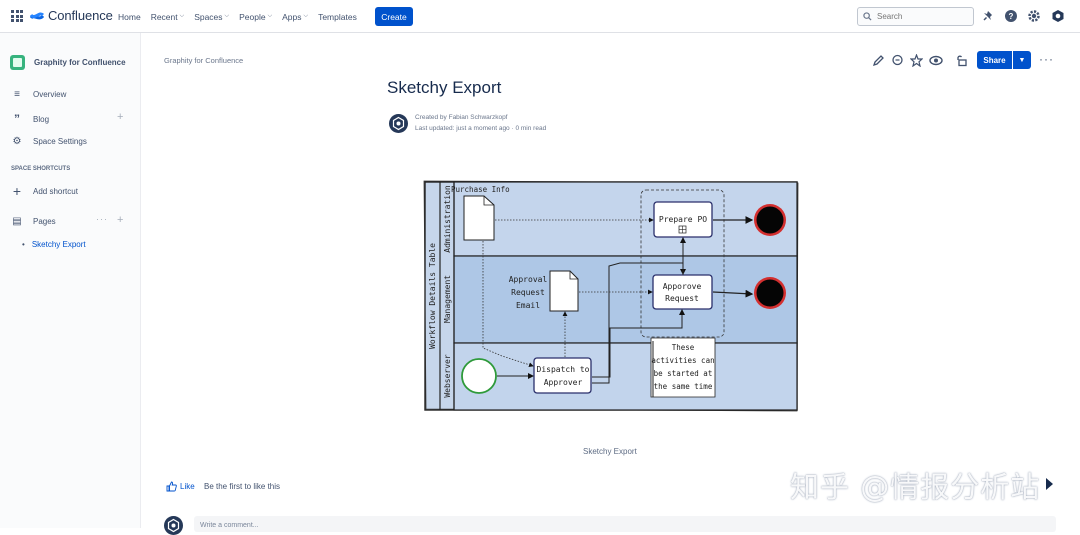  Describe the element at coordinates (915, 487) in the screenshot. I see `watermark-text: 知乎 @情报分析站` at that location.